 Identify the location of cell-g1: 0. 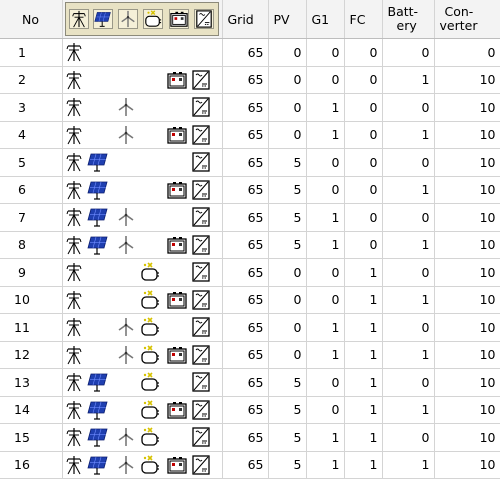
(325, 300).